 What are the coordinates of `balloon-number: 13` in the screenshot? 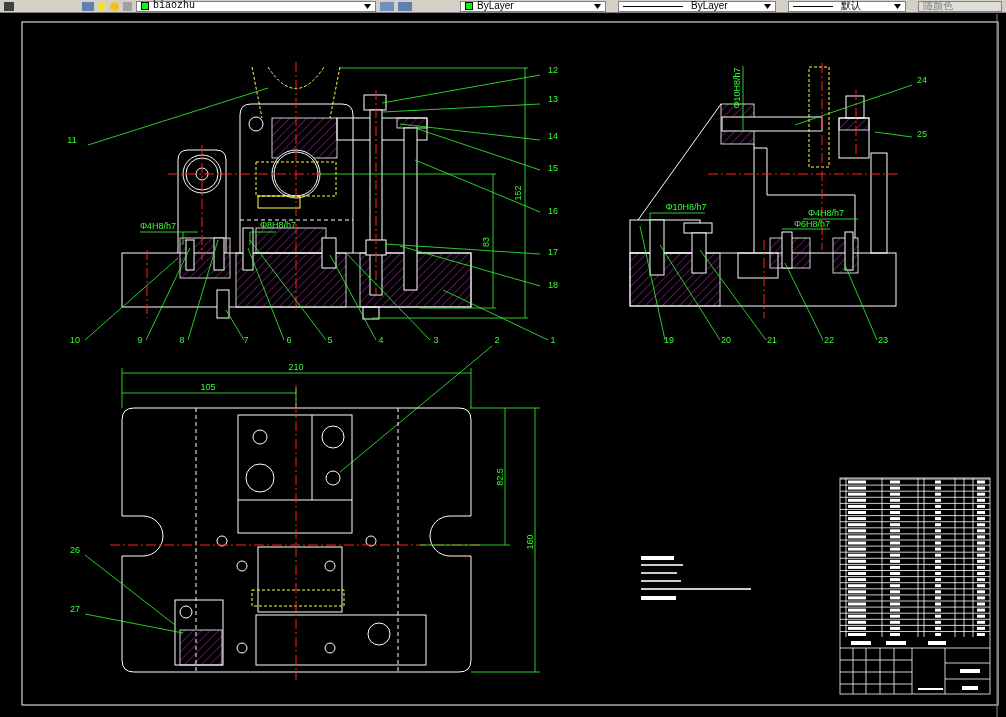 It's located at (553, 99).